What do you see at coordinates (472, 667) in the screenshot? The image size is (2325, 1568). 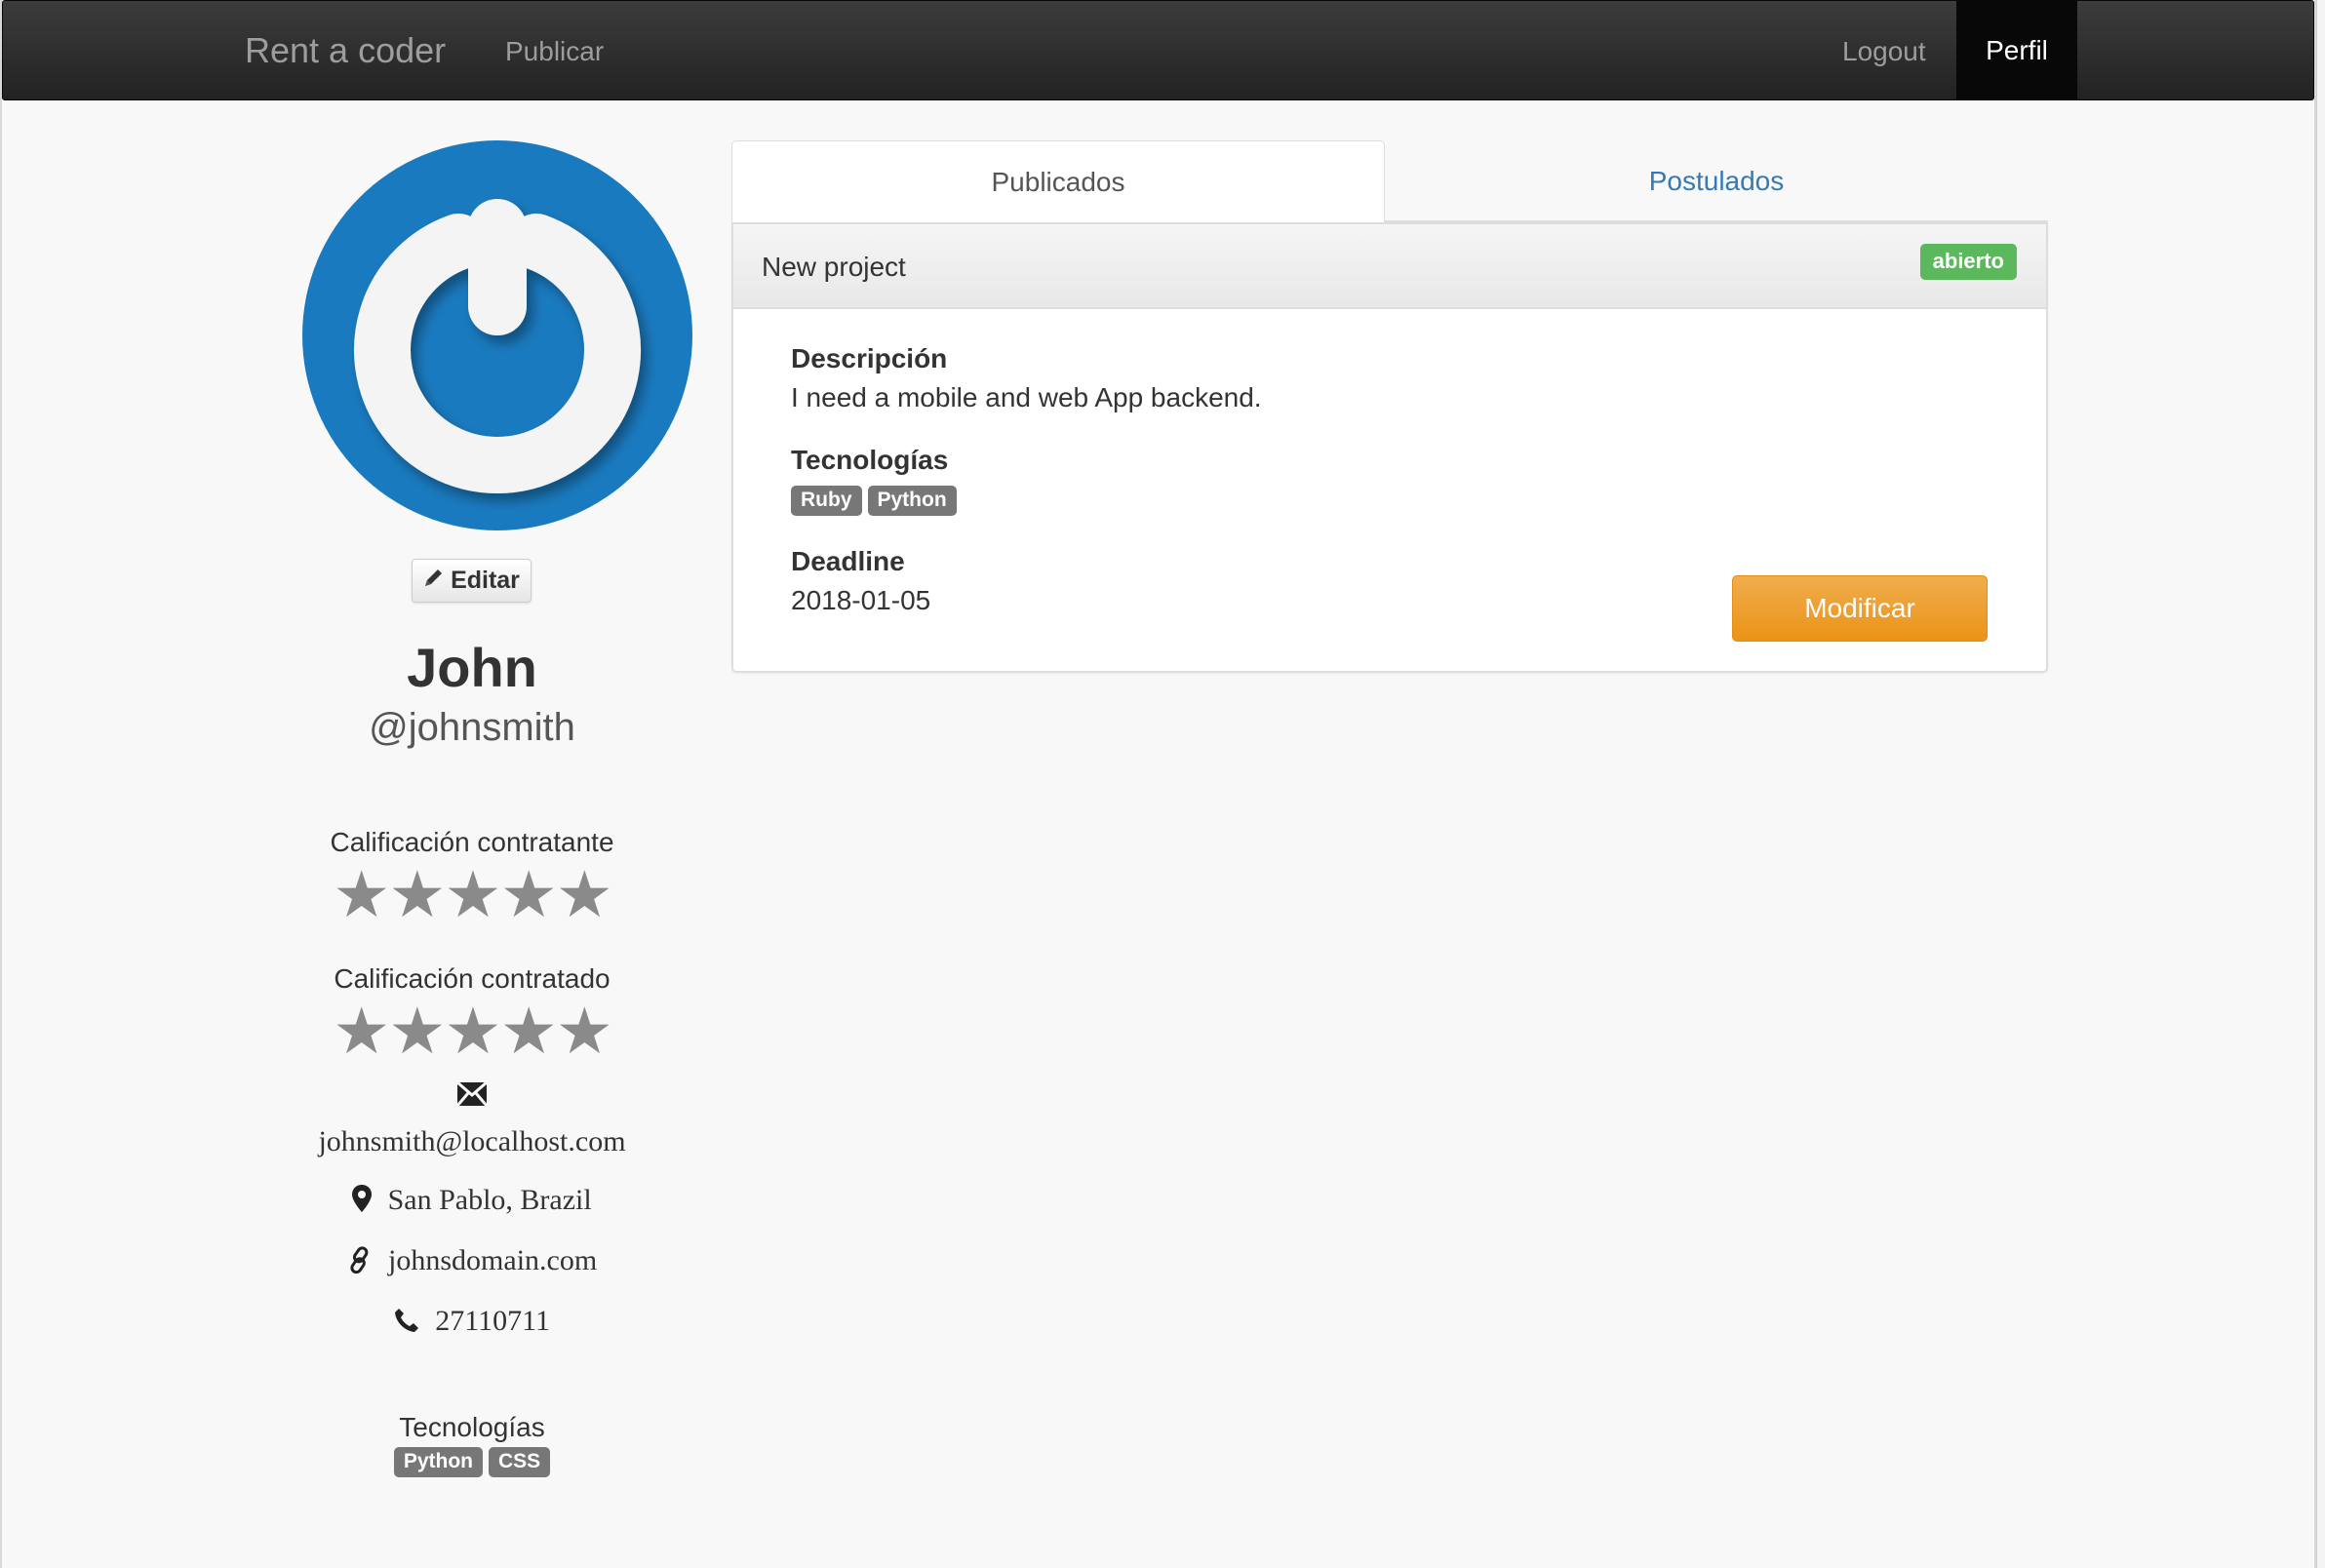 I see `profile-name: John` at bounding box center [472, 667].